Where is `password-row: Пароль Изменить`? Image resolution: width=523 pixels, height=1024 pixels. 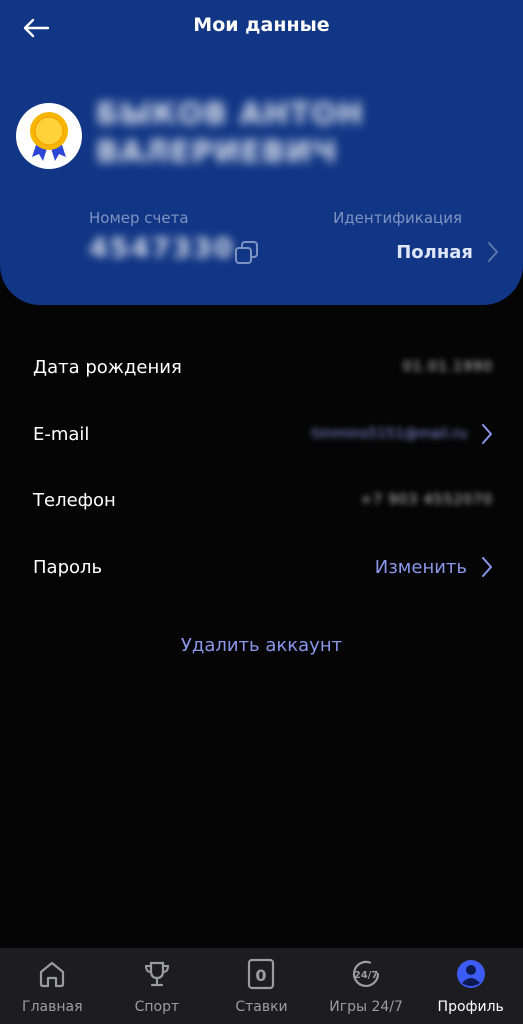 password-row: Пароль Изменить is located at coordinates (261, 567).